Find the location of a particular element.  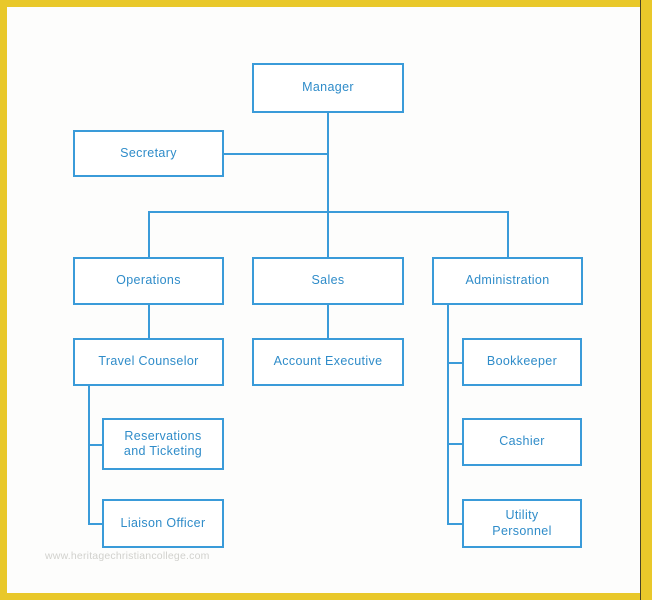

node-administration-label: Administration is located at coordinates (507, 280).